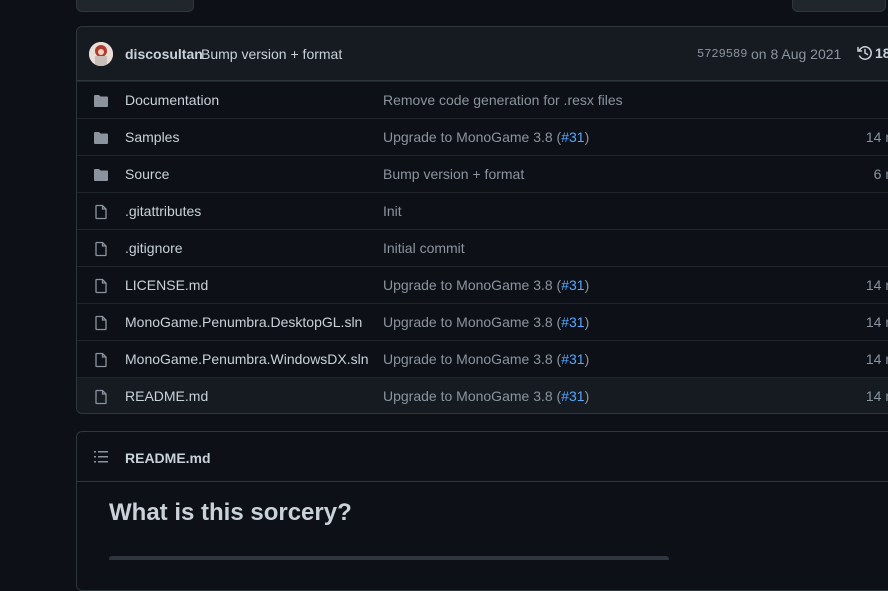 The image size is (888, 591). Describe the element at coordinates (243, 322) in the screenshot. I see `file-name-link: MonoGame.Penumbra.DesktopGL.sln` at that location.